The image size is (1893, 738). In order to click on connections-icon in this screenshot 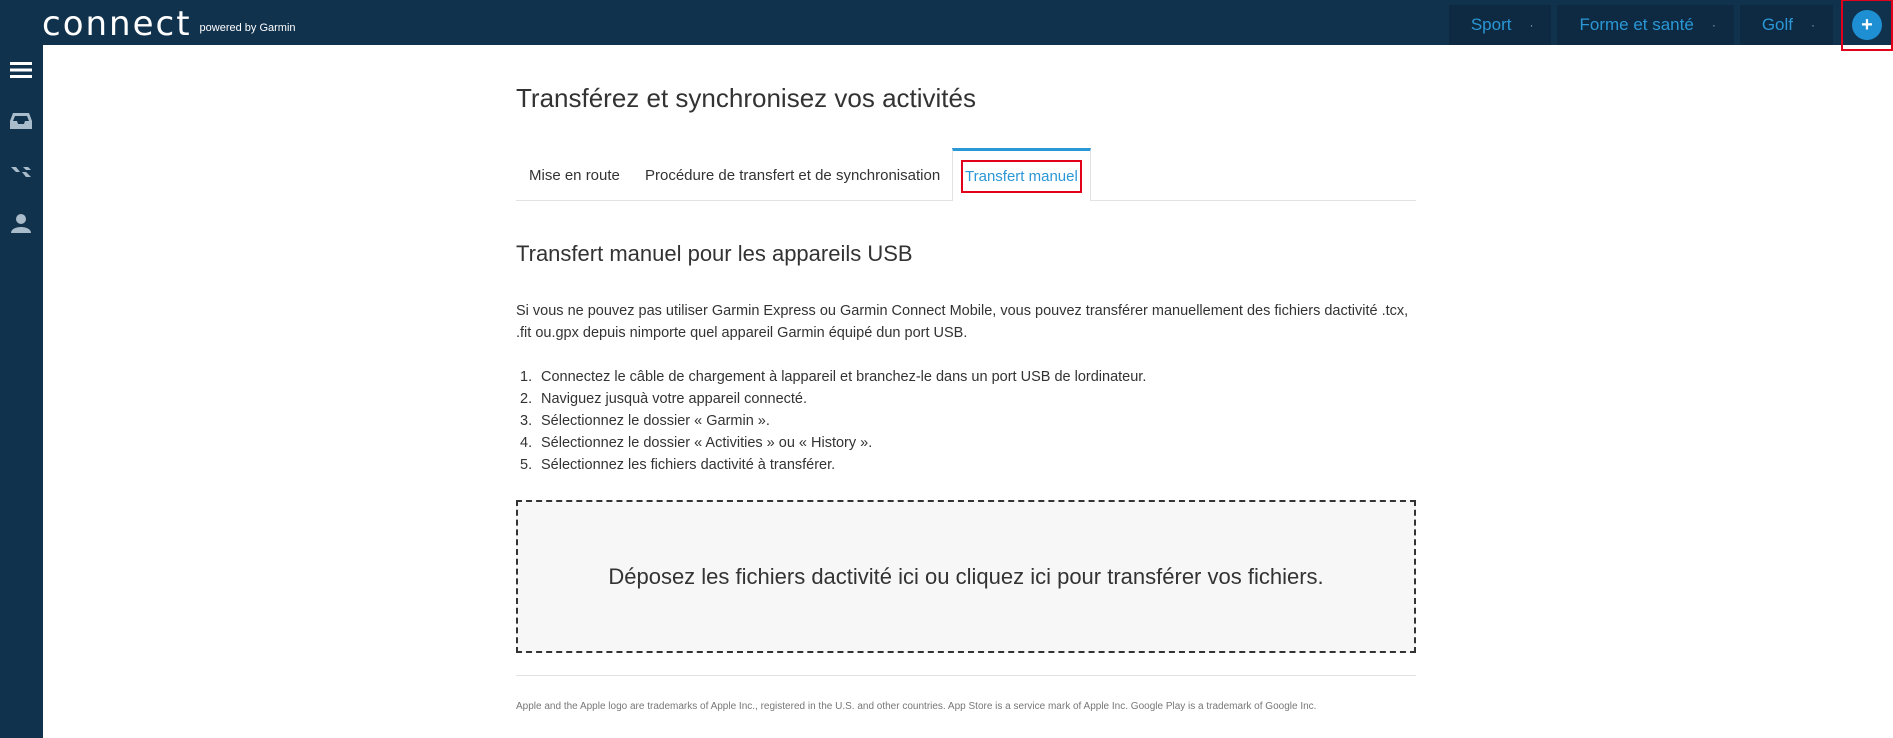, I will do `click(21, 172)`.